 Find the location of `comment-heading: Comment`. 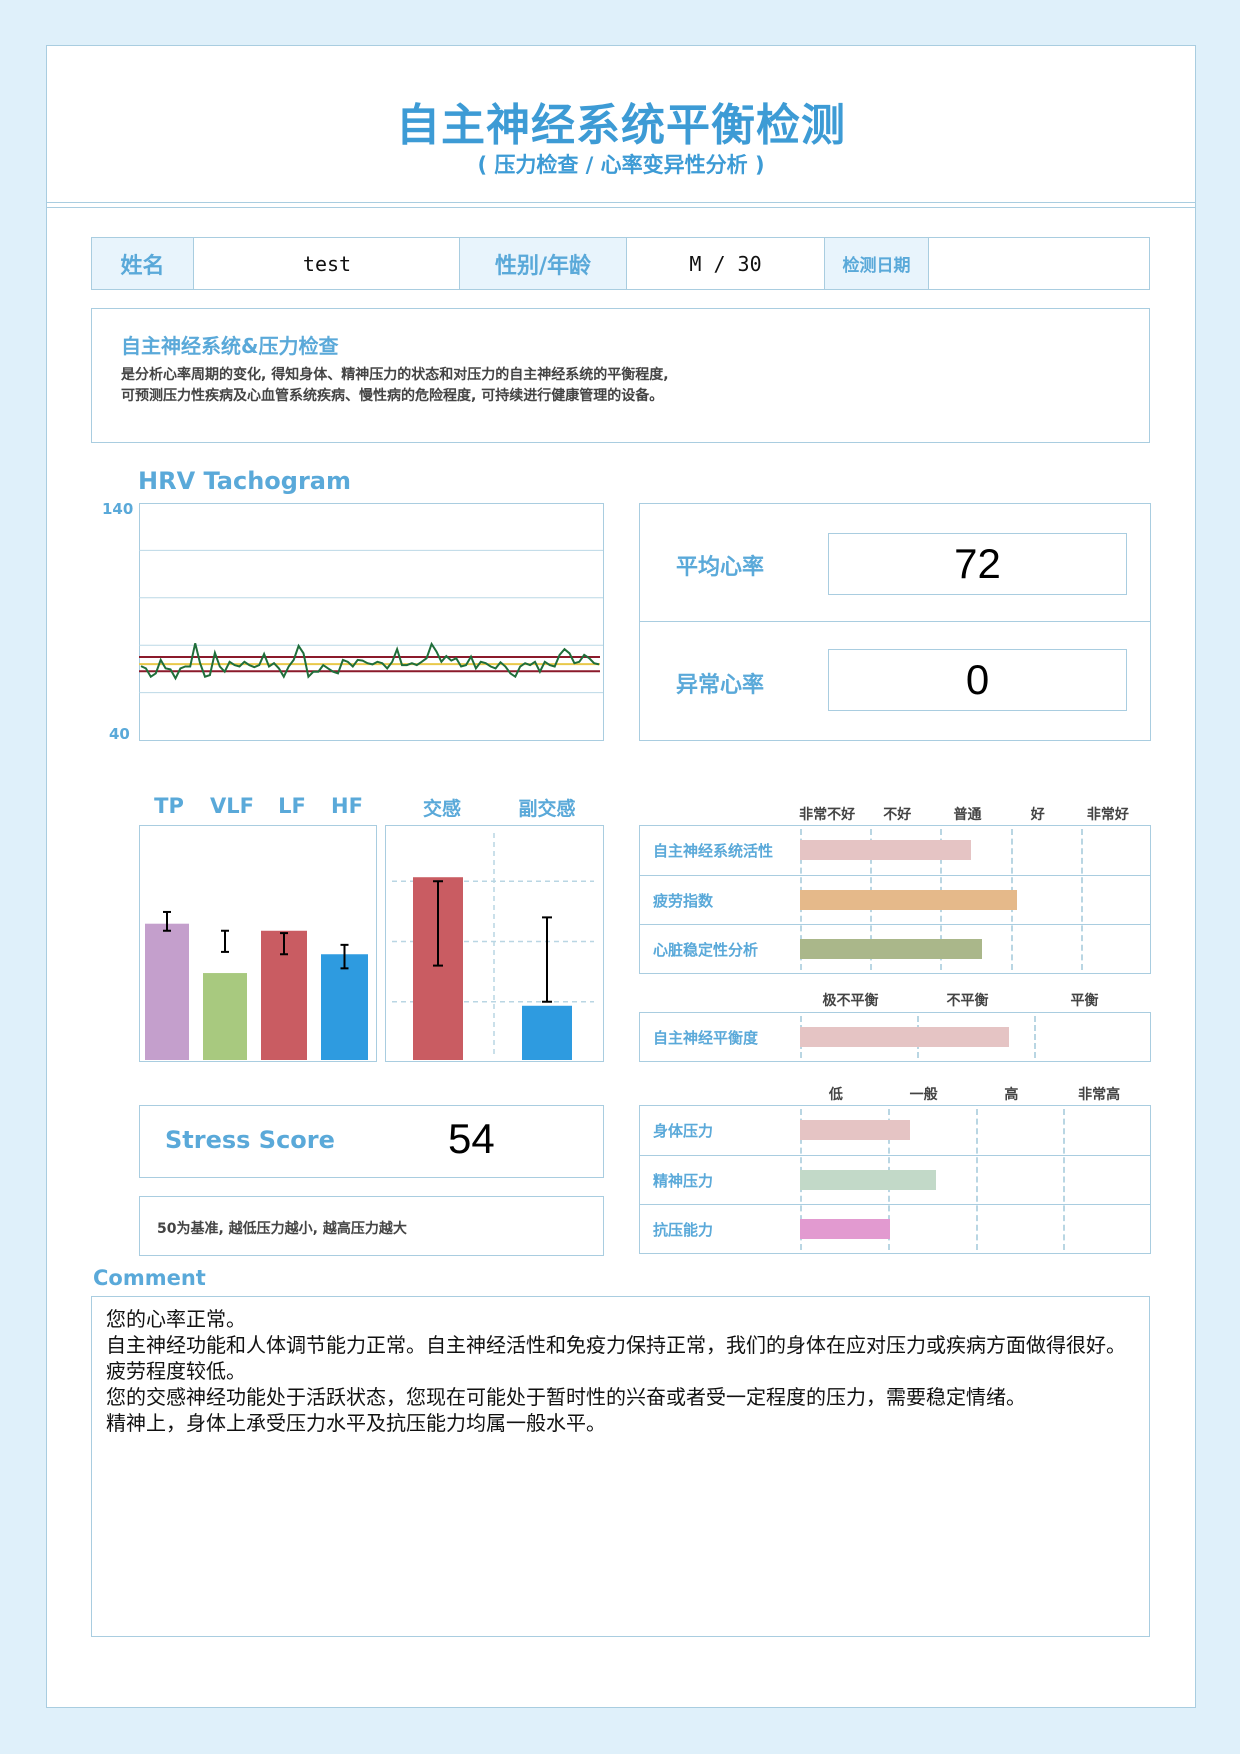

comment-heading: Comment is located at coordinates (149, 1278).